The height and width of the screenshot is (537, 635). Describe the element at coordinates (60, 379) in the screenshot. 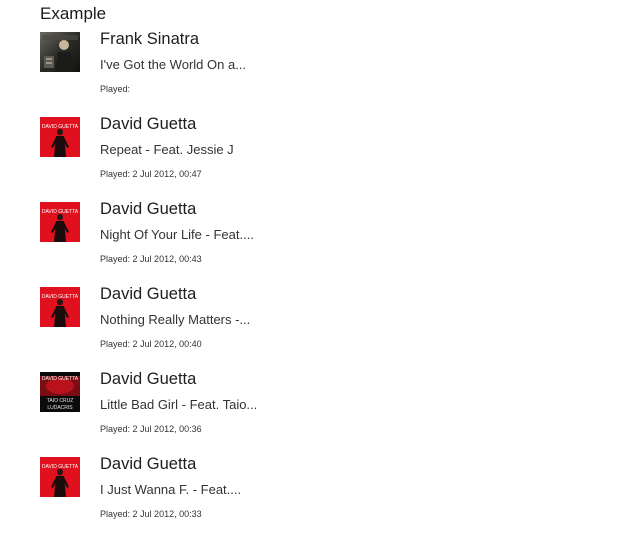

I see `cover-logo-text: DAVID GUETTA` at that location.